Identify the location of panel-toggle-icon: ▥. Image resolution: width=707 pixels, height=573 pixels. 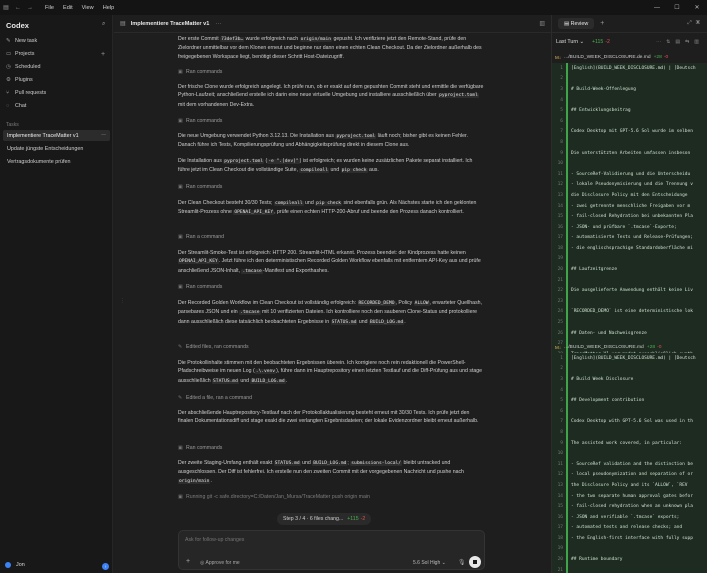
(542, 23).